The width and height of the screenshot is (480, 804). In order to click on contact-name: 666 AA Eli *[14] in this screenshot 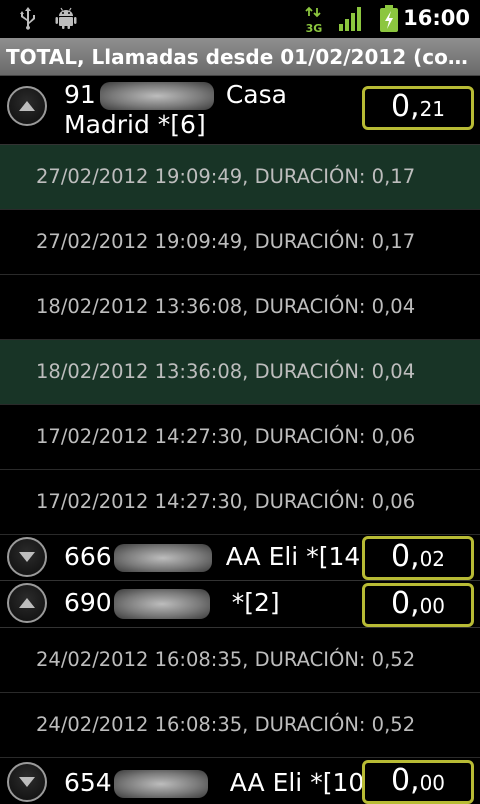, I will do `click(217, 557)`.